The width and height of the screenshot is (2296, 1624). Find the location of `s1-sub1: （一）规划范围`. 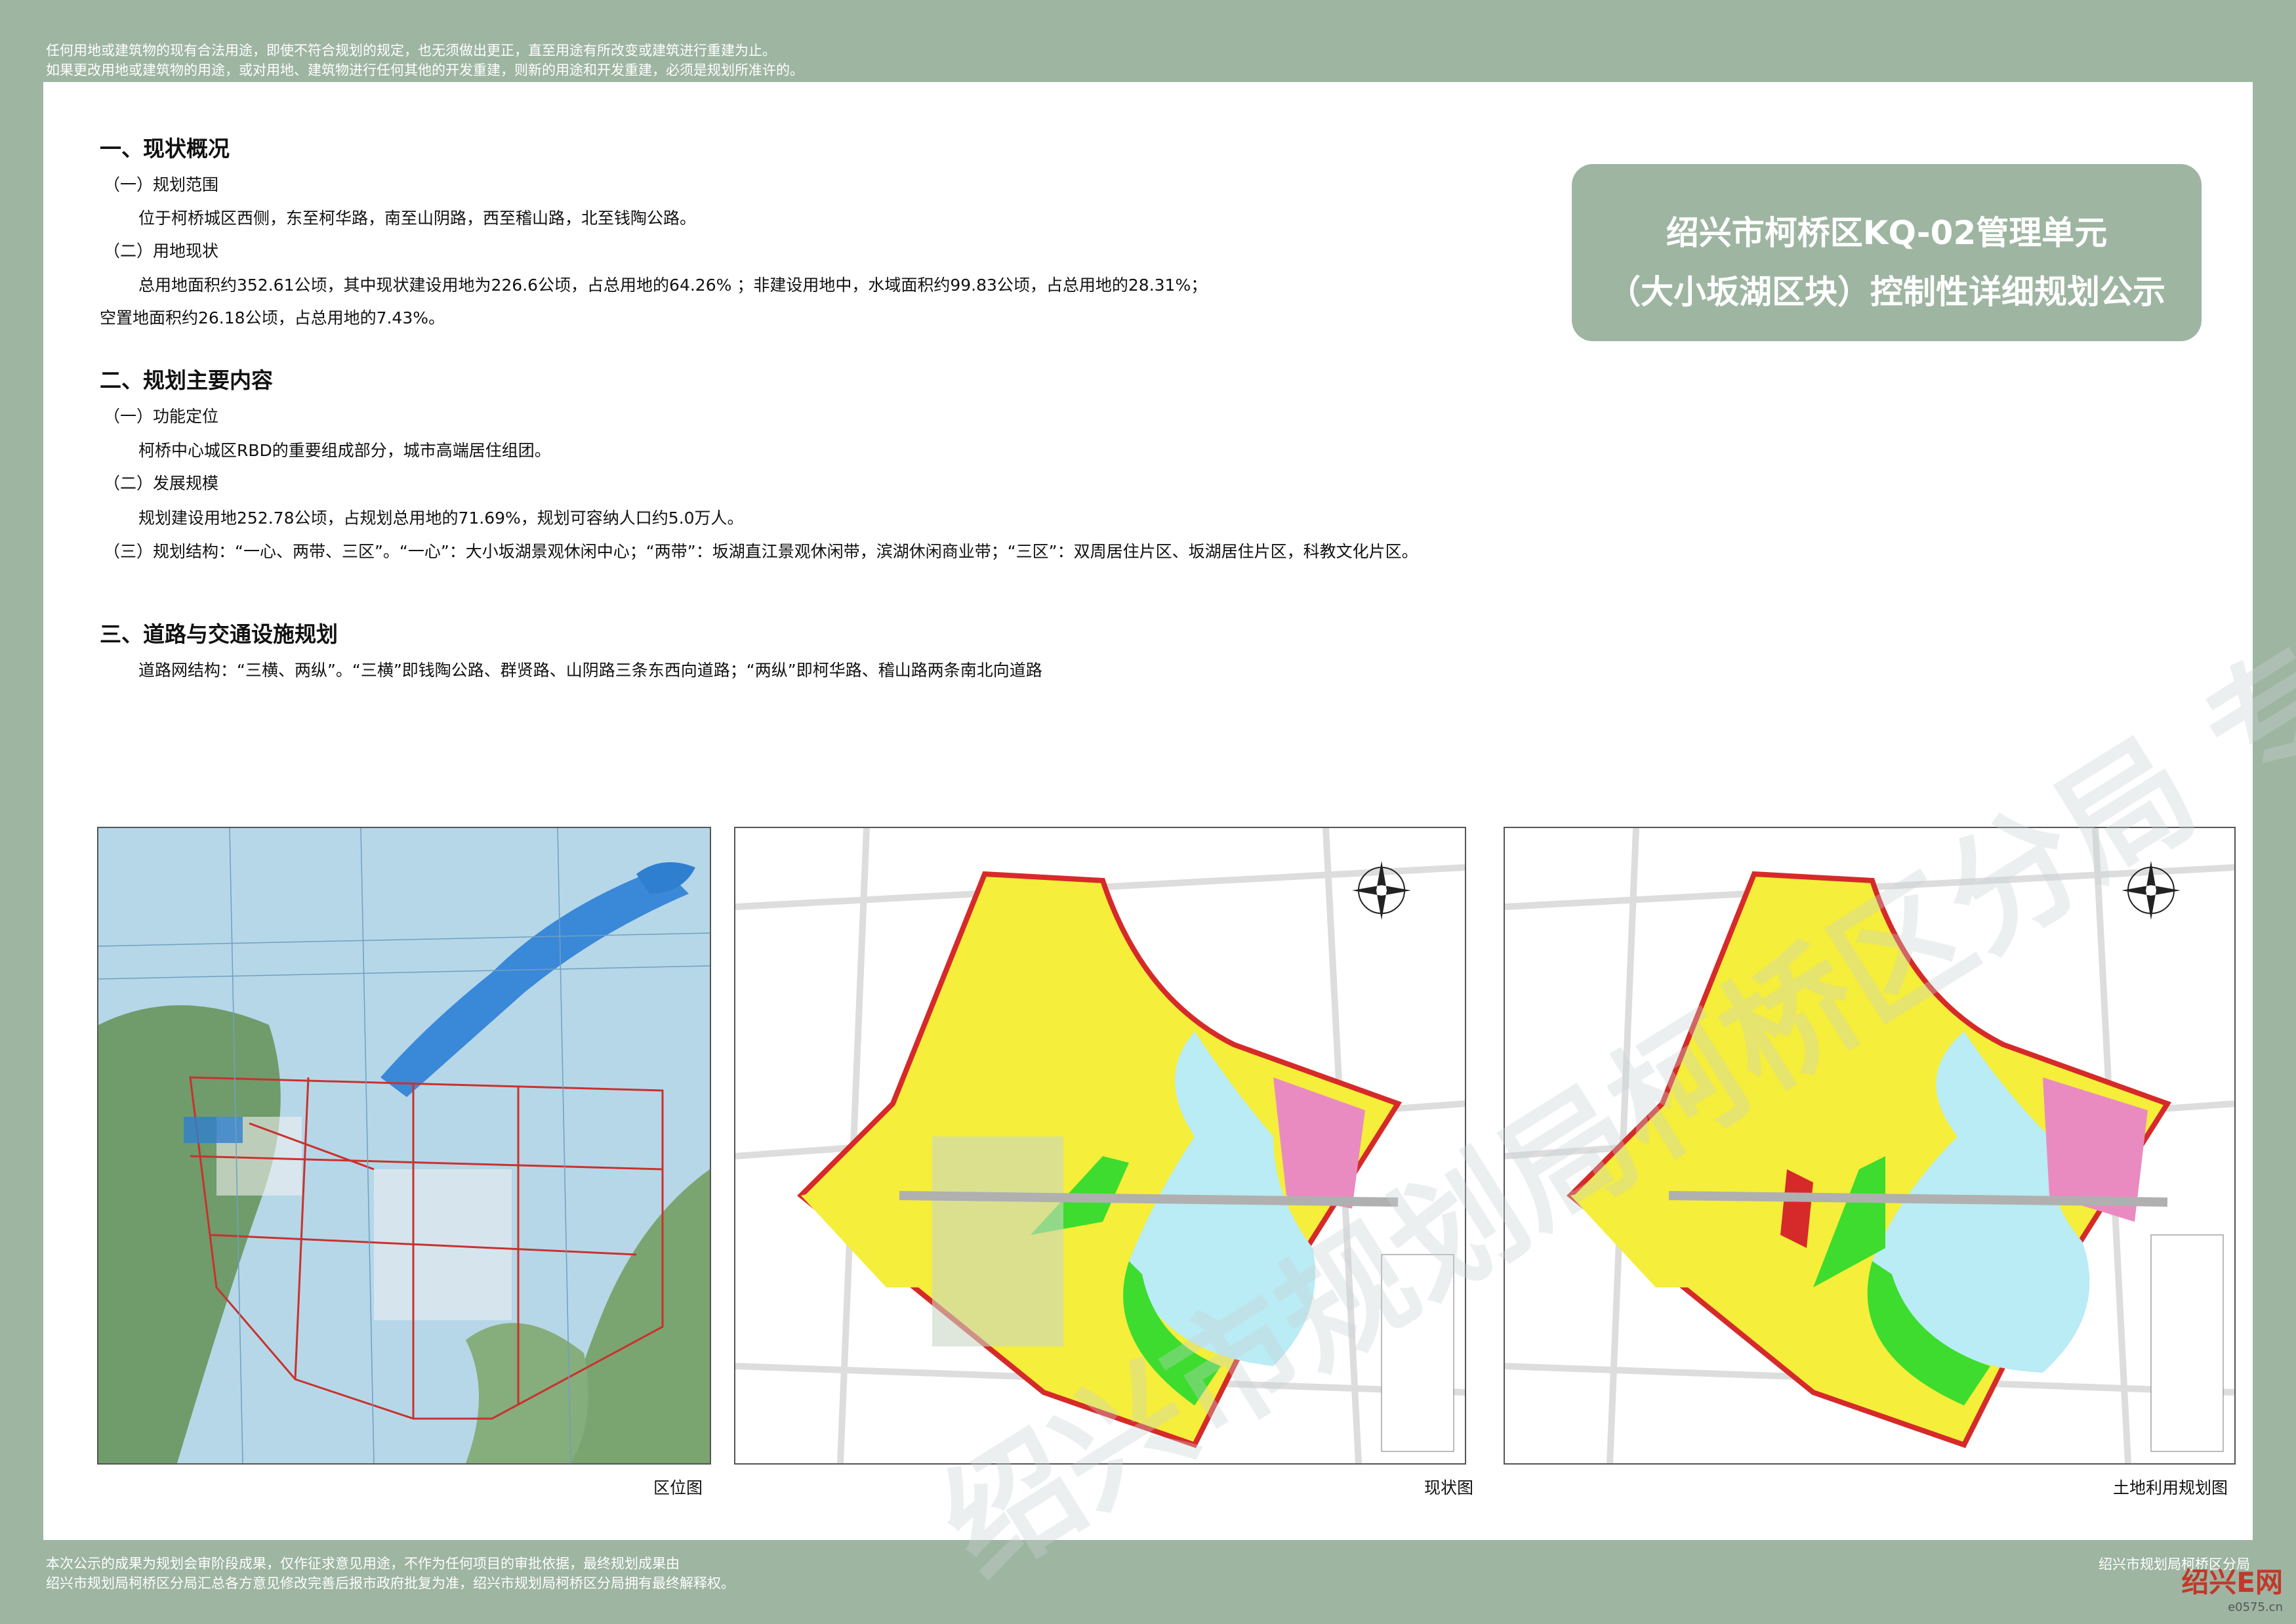

s1-sub1: （一）规划范围 is located at coordinates (161, 184).